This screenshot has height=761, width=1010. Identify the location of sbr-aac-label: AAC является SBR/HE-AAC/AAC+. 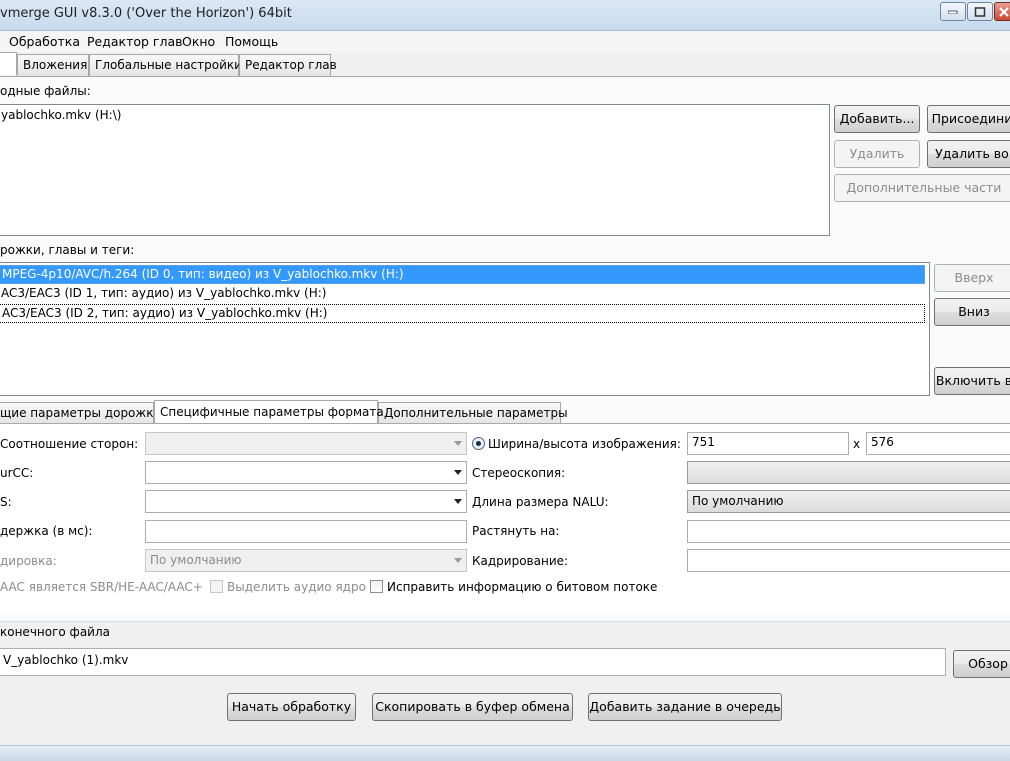
(101, 587).